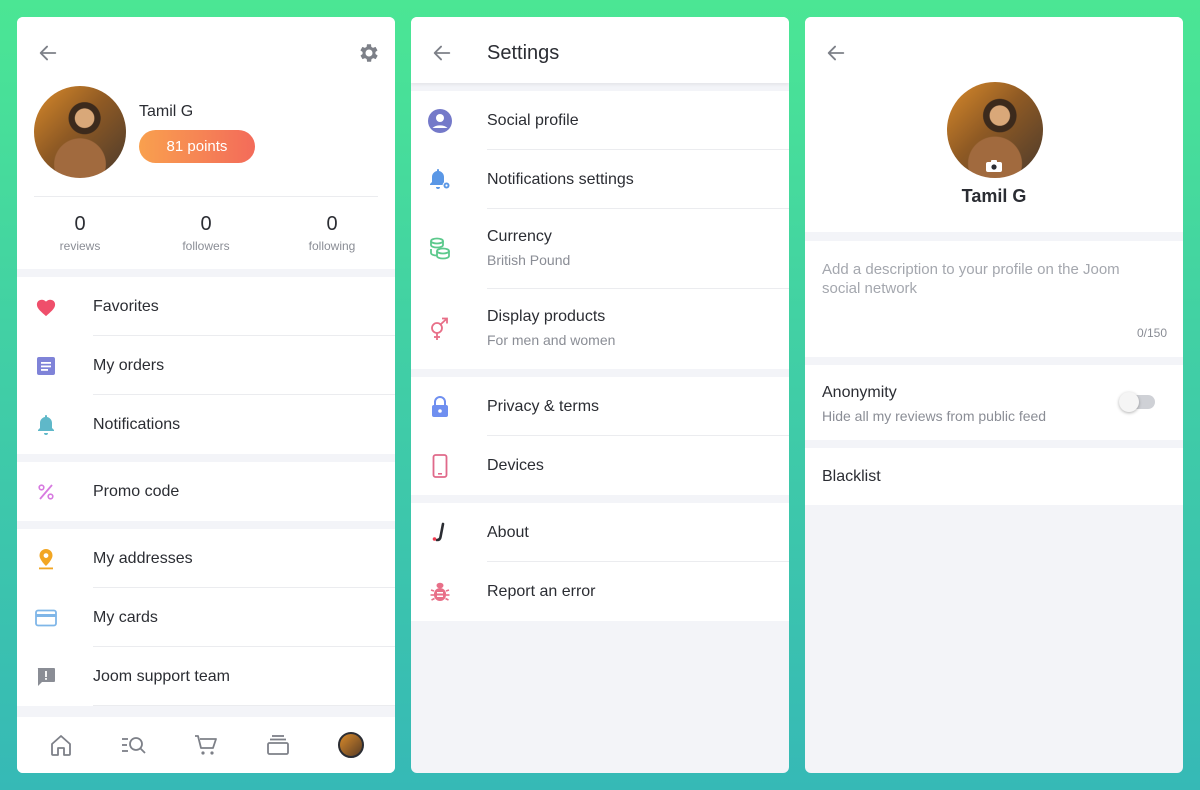  Describe the element at coordinates (994, 476) in the screenshot. I see `blacklist-item: Blacklist` at that location.